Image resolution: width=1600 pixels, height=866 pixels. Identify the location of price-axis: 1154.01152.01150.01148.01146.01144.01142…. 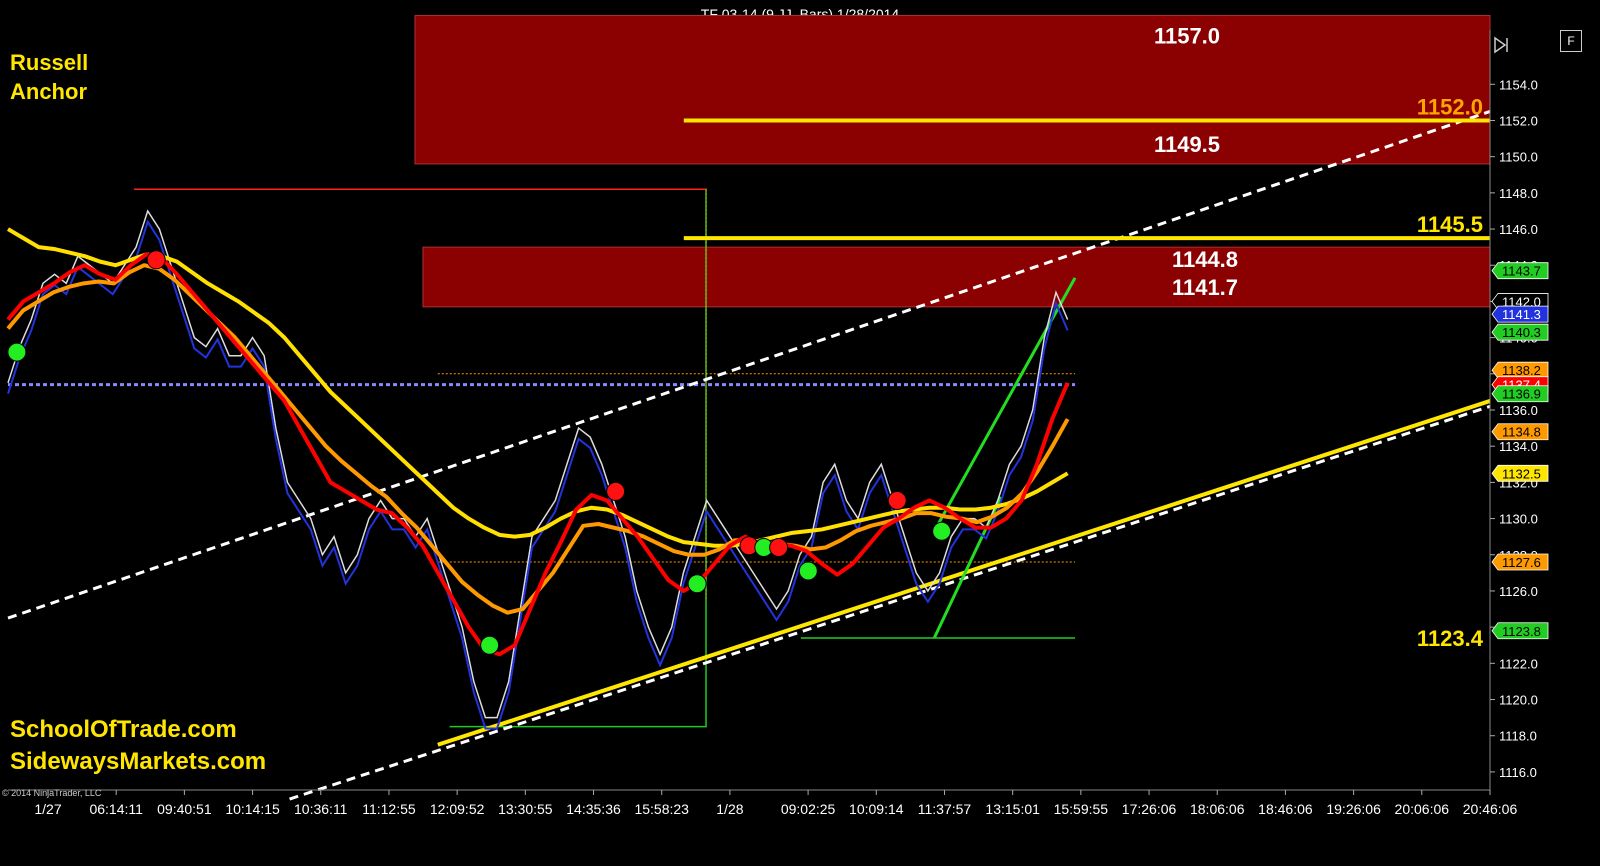
(1519, 410).